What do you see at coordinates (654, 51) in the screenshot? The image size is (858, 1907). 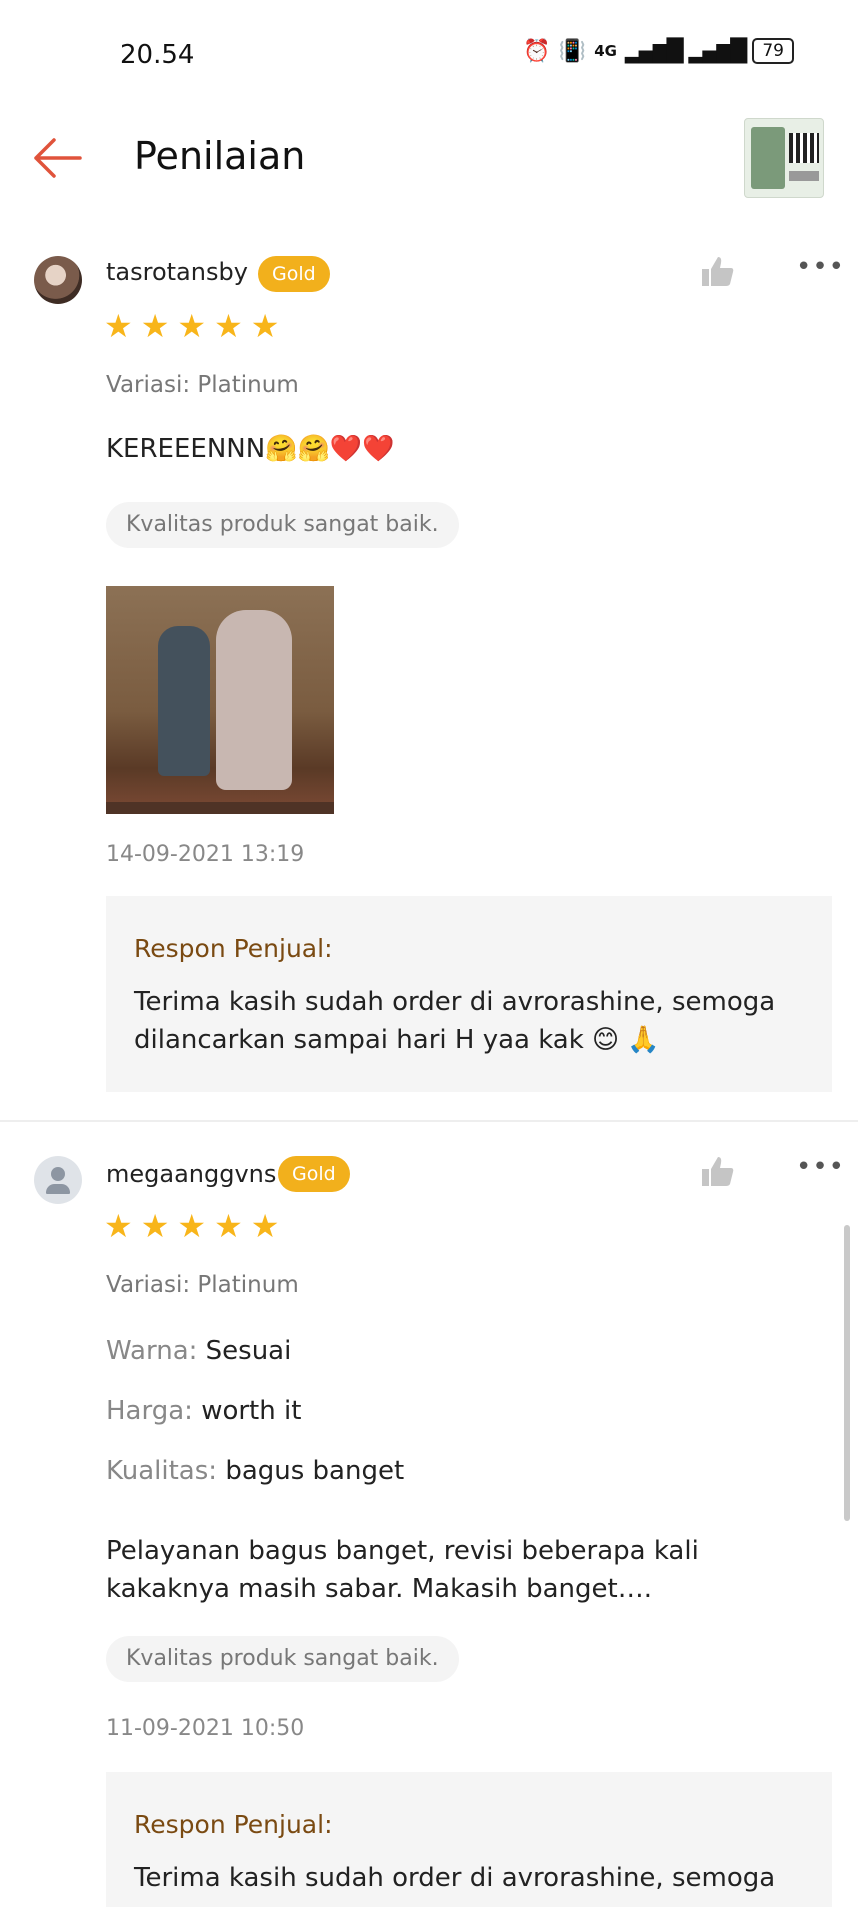 I see `signal-icon: ▂▄▆█` at bounding box center [654, 51].